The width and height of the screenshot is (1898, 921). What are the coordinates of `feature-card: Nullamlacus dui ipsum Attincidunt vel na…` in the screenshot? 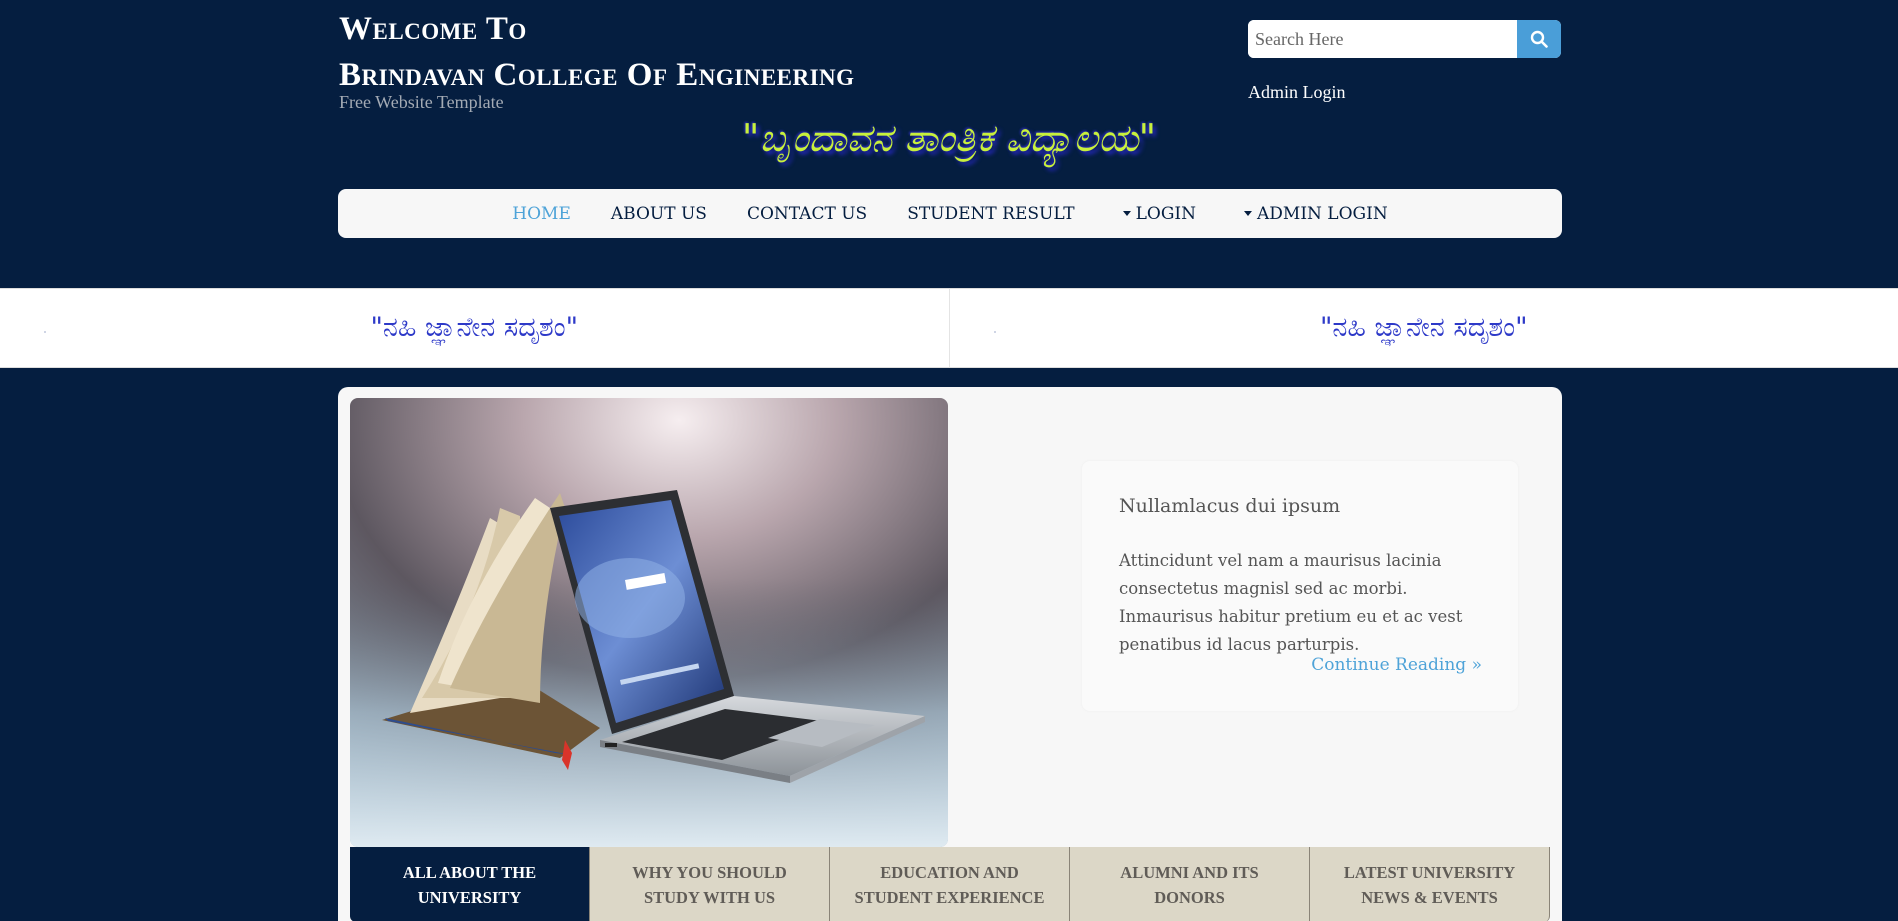 It's located at (1300, 586).